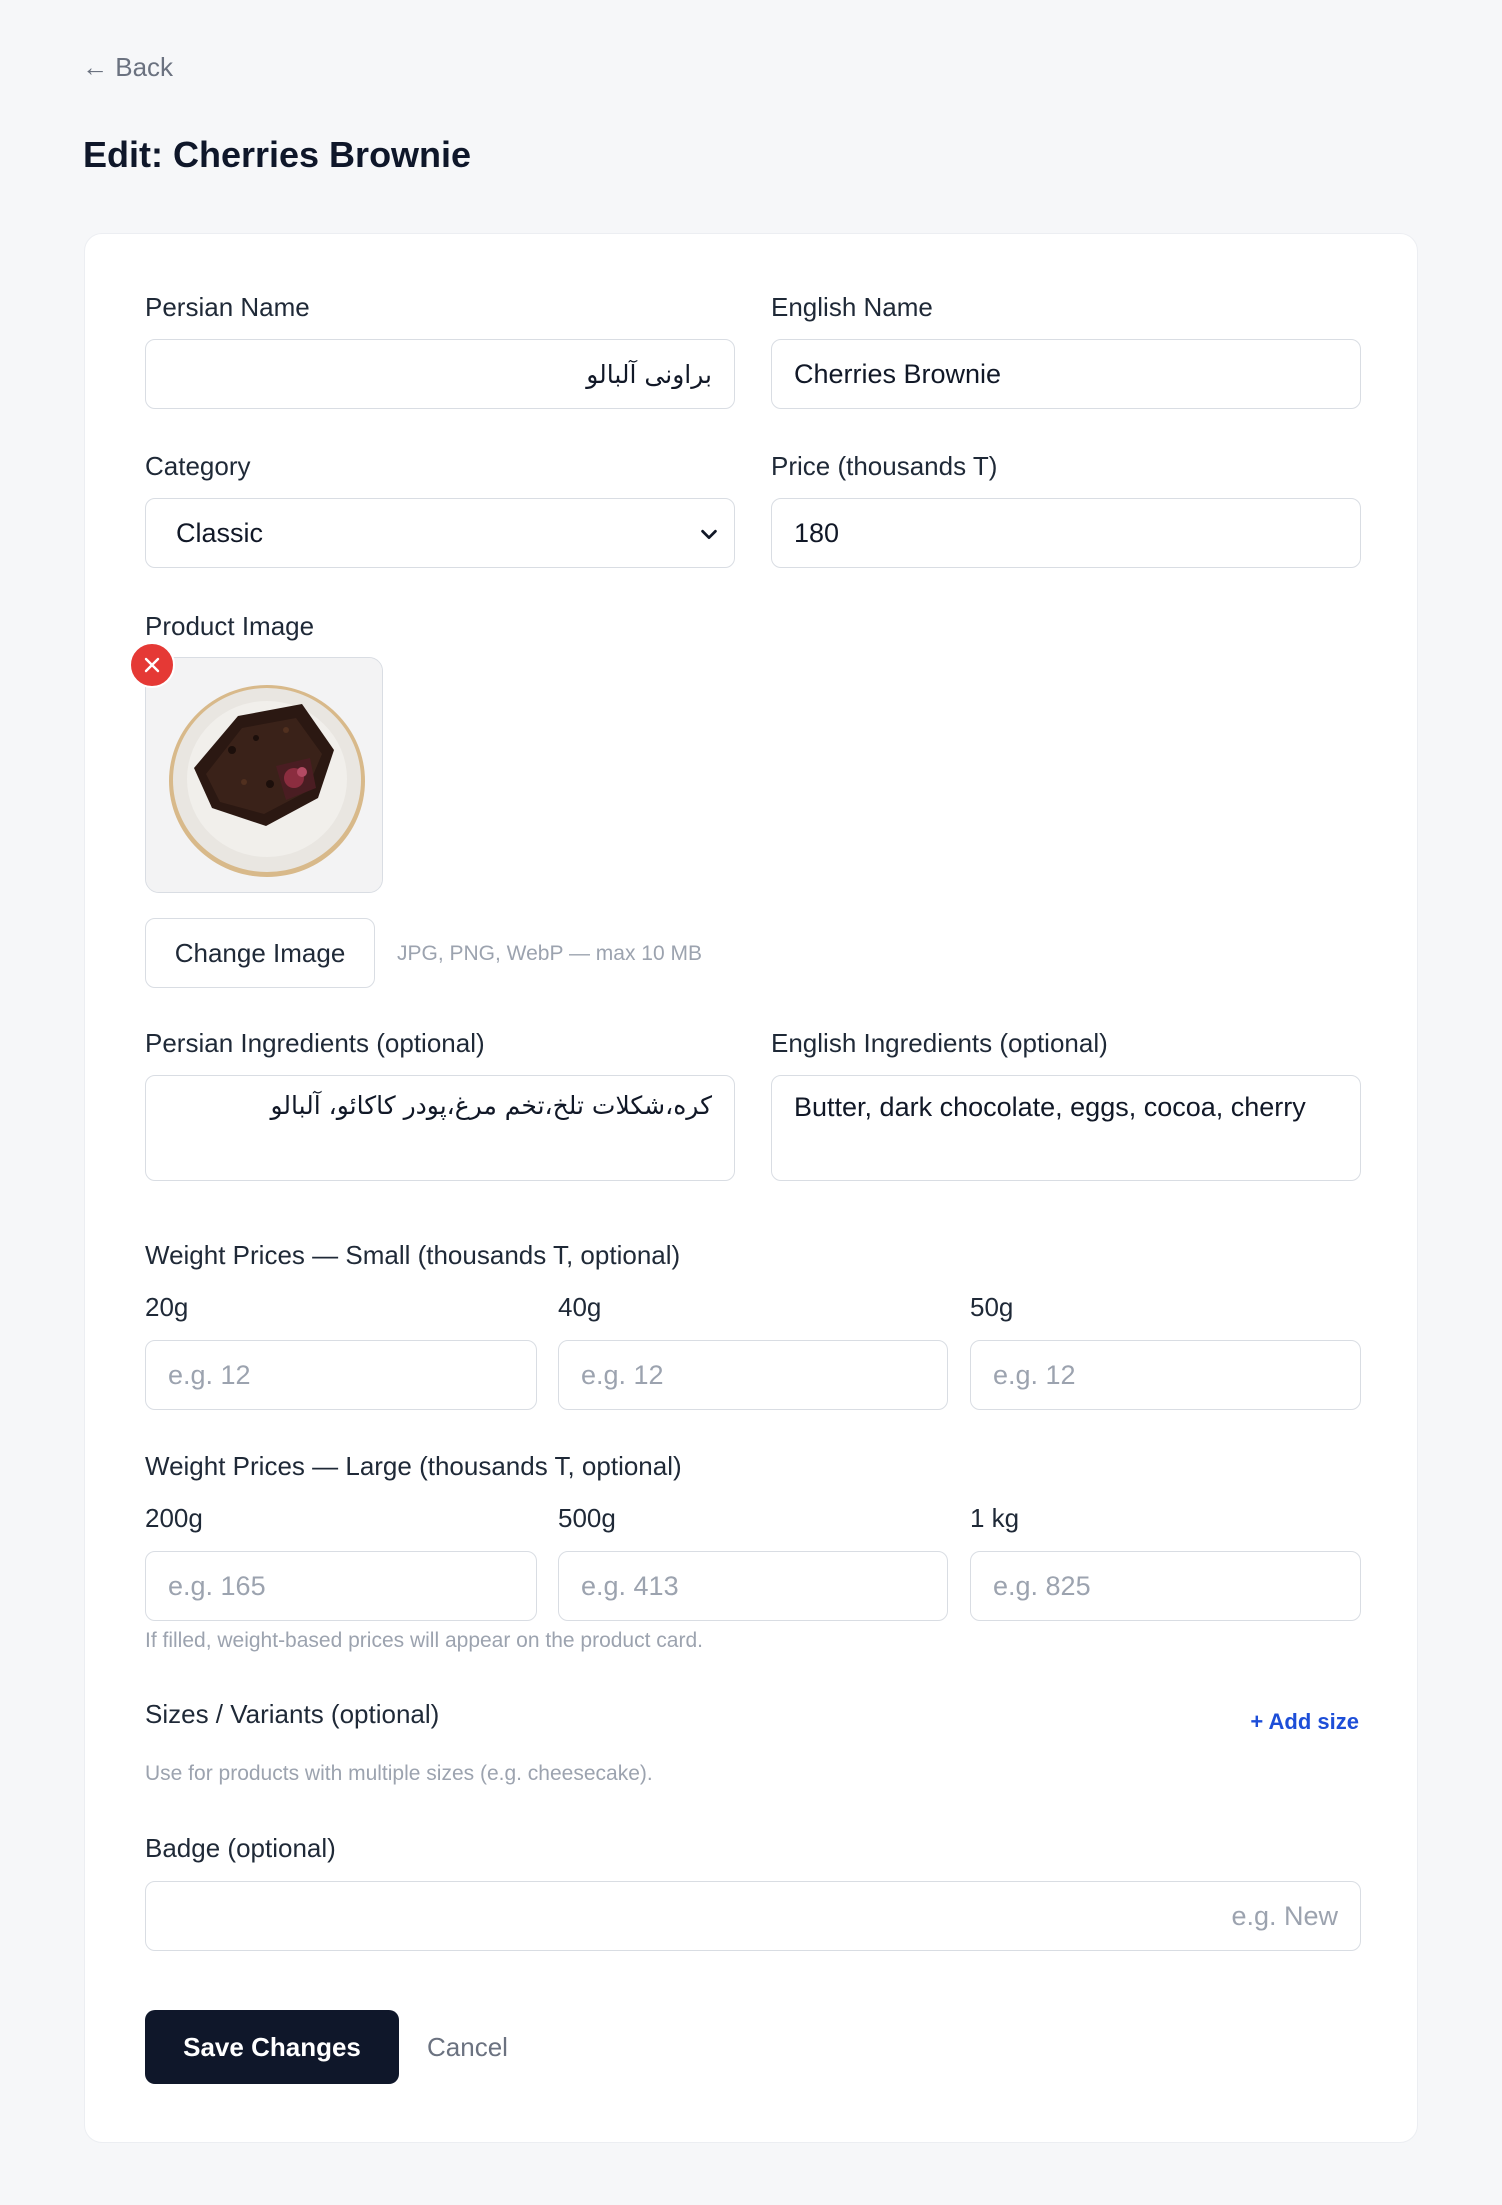 This screenshot has width=1502, height=2205. Describe the element at coordinates (440, 374) in the screenshot. I see `persian-name-input` at that location.